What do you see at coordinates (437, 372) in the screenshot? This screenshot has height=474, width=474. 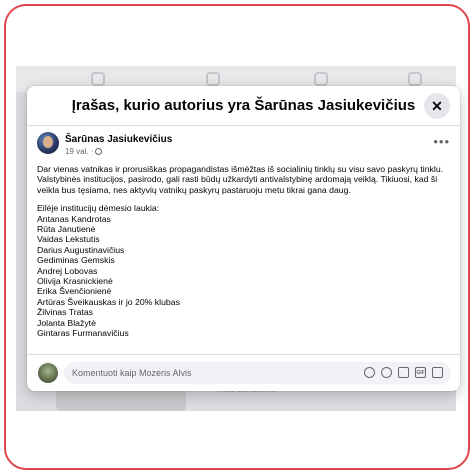 I see `sticker-icon` at bounding box center [437, 372].